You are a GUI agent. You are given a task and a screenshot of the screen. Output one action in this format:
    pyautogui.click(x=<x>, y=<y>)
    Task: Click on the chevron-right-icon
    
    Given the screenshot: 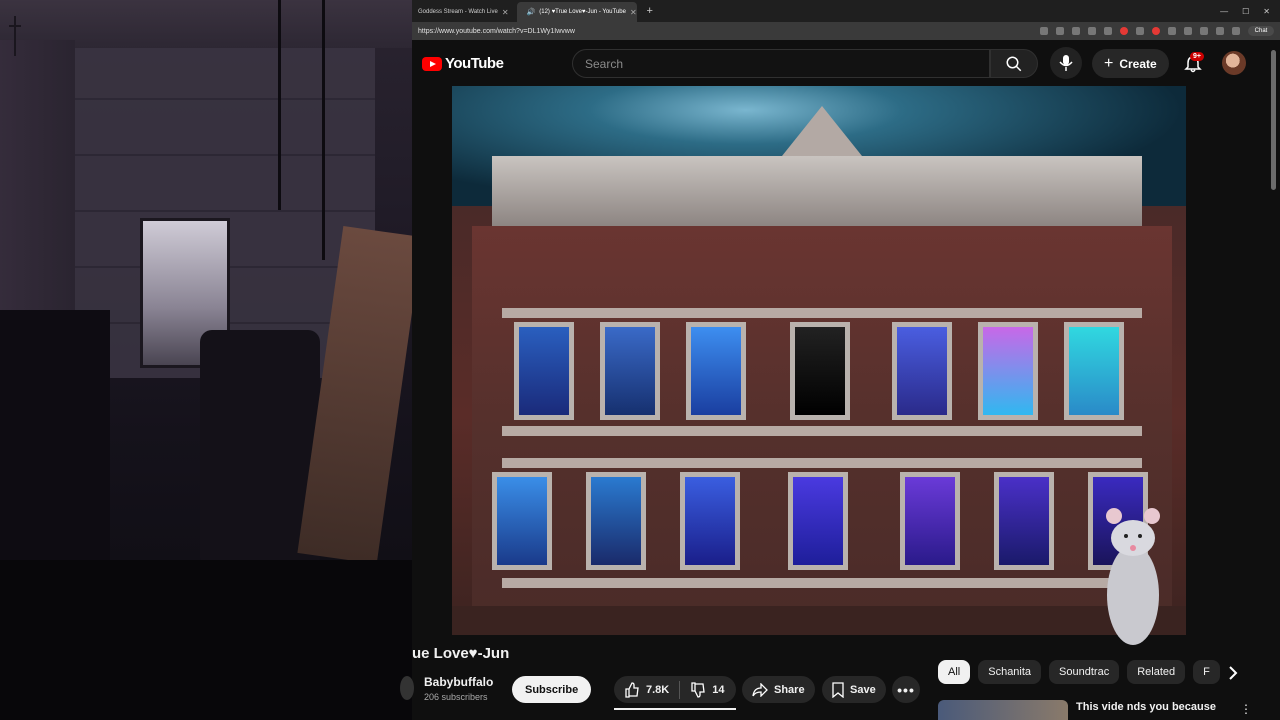 What is the action you would take?
    pyautogui.click(x=1233, y=673)
    